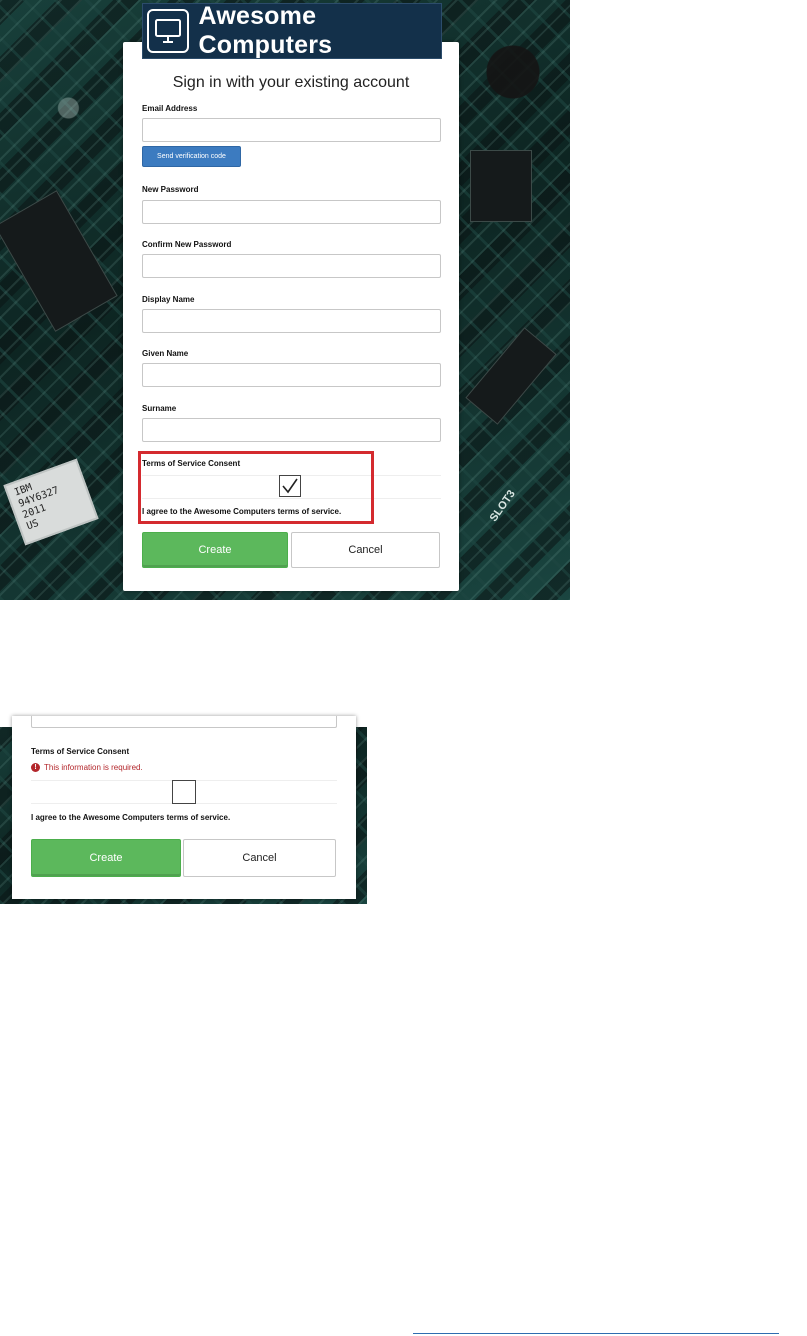 The image size is (807, 1336). What do you see at coordinates (170, 108) in the screenshot?
I see `email-label: Email Address` at bounding box center [170, 108].